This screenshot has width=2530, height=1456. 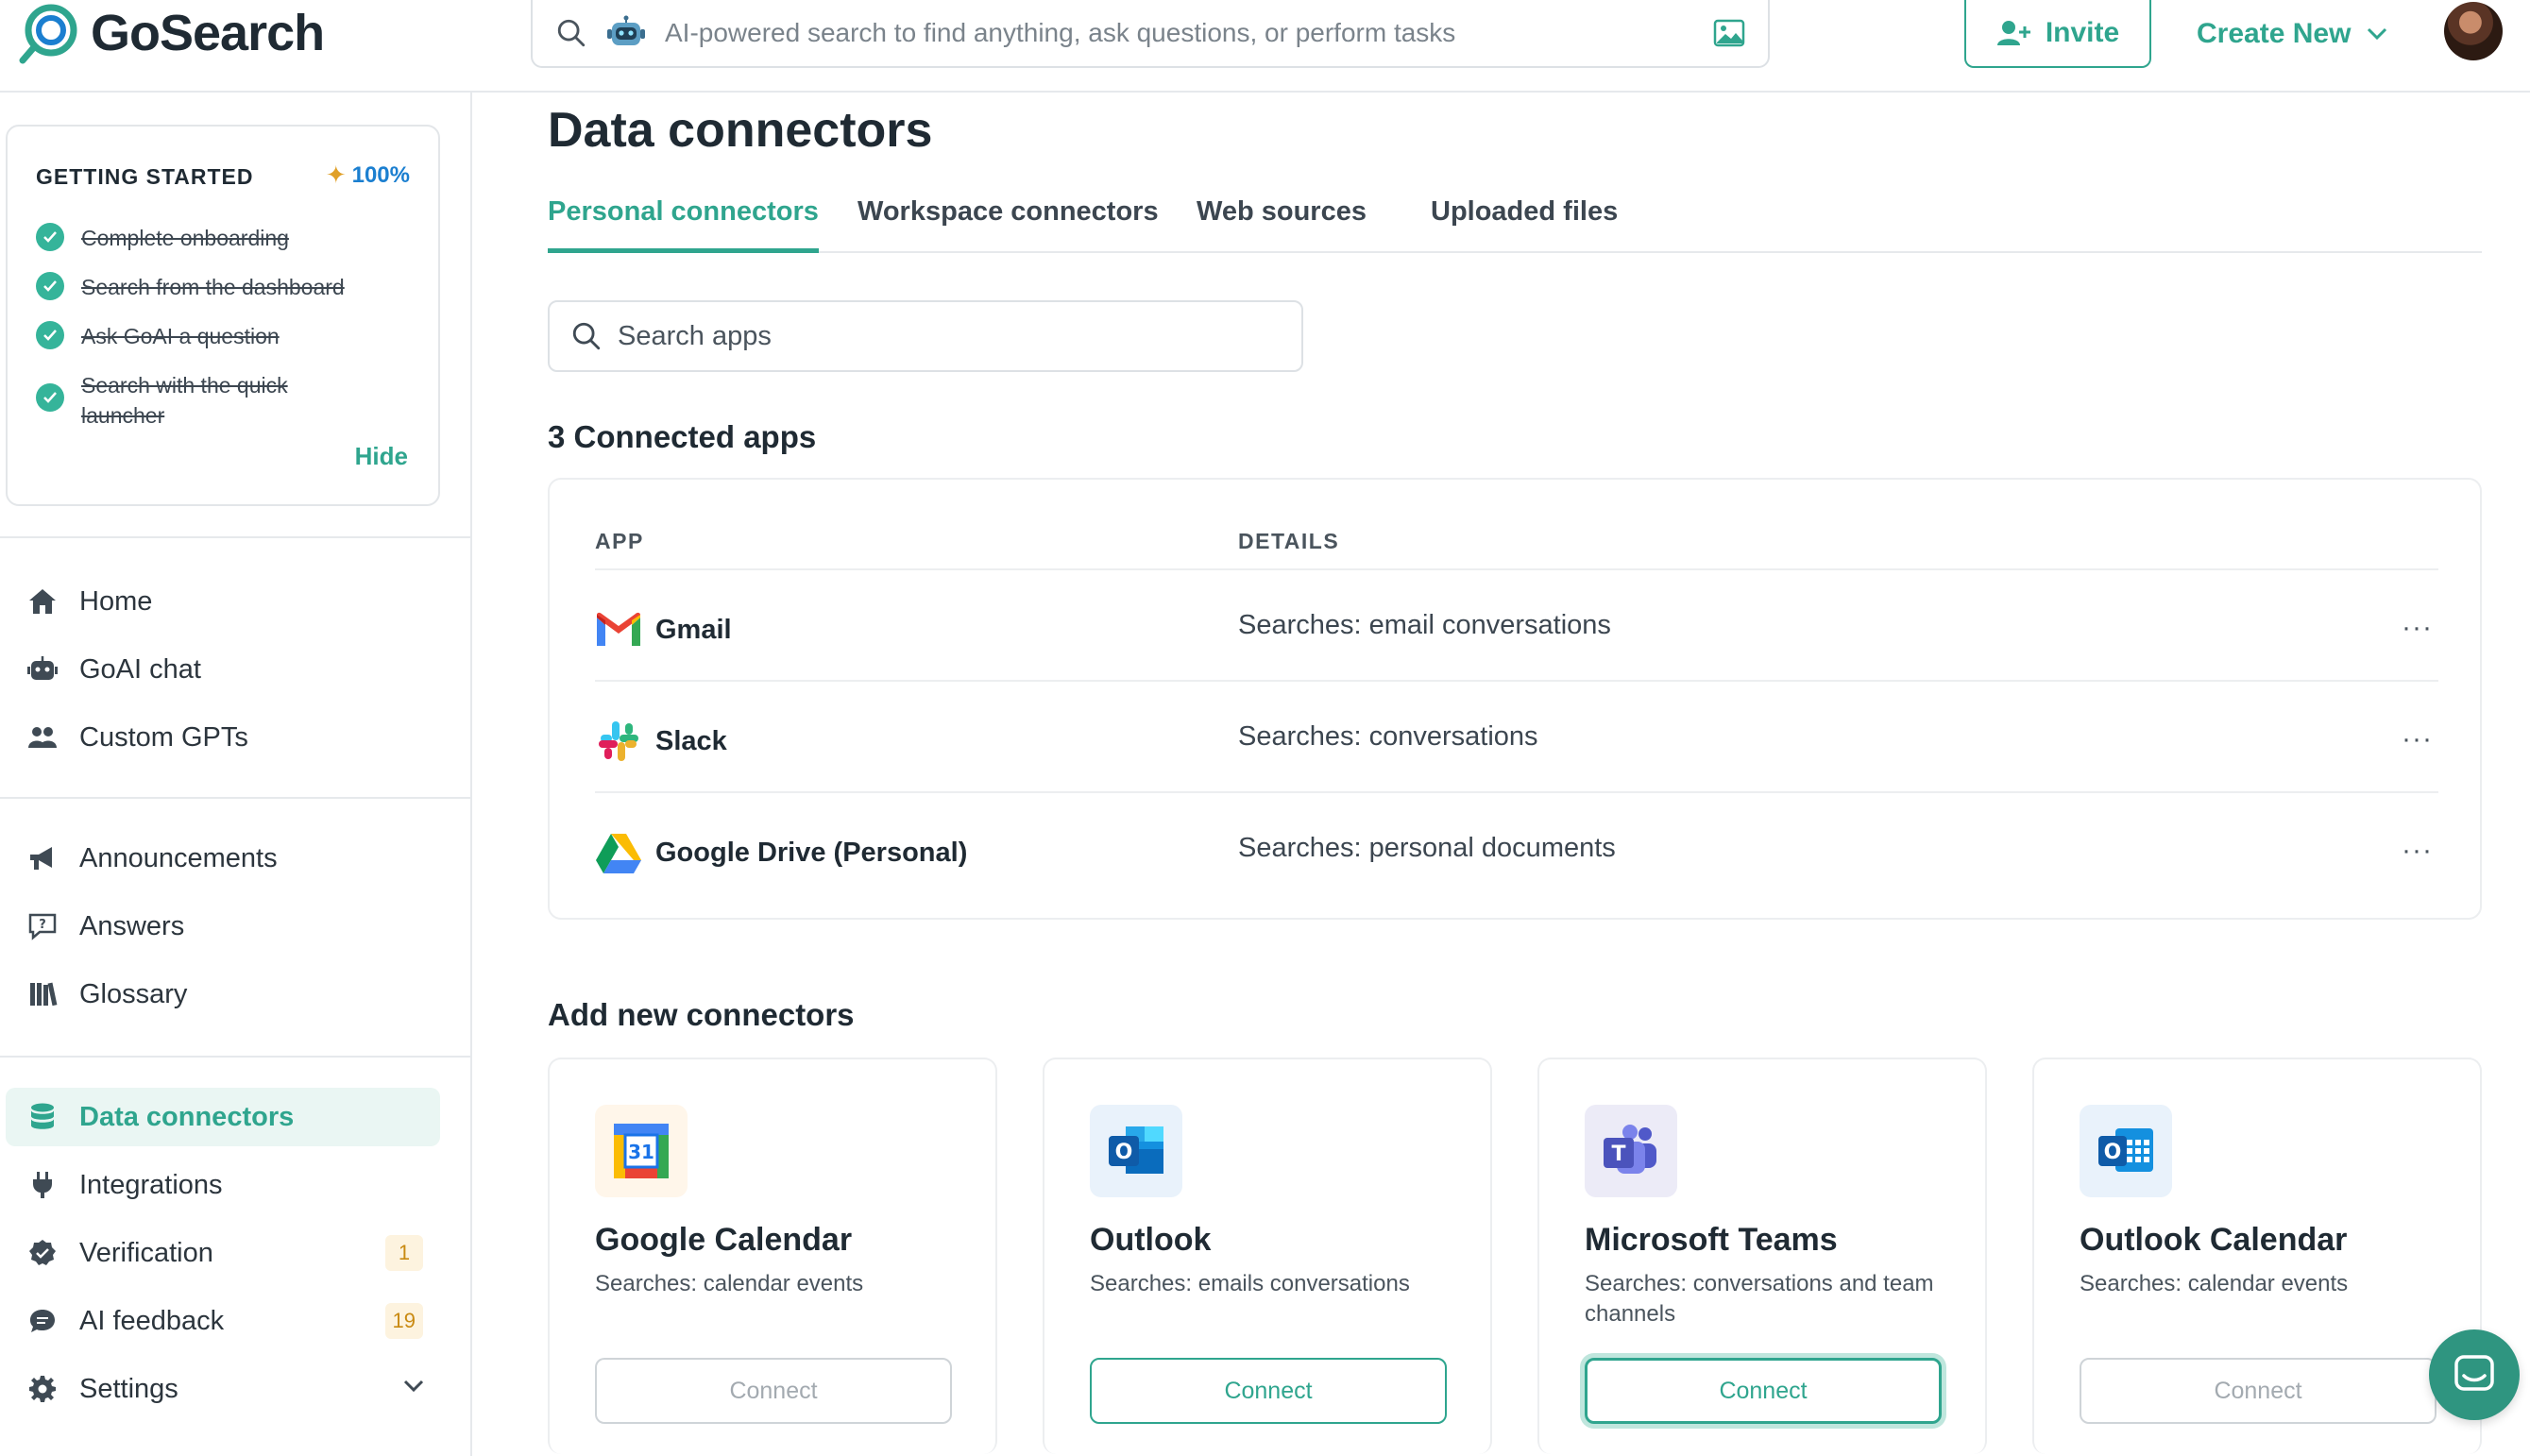 I want to click on invite-label: Invite, so click(x=2083, y=32).